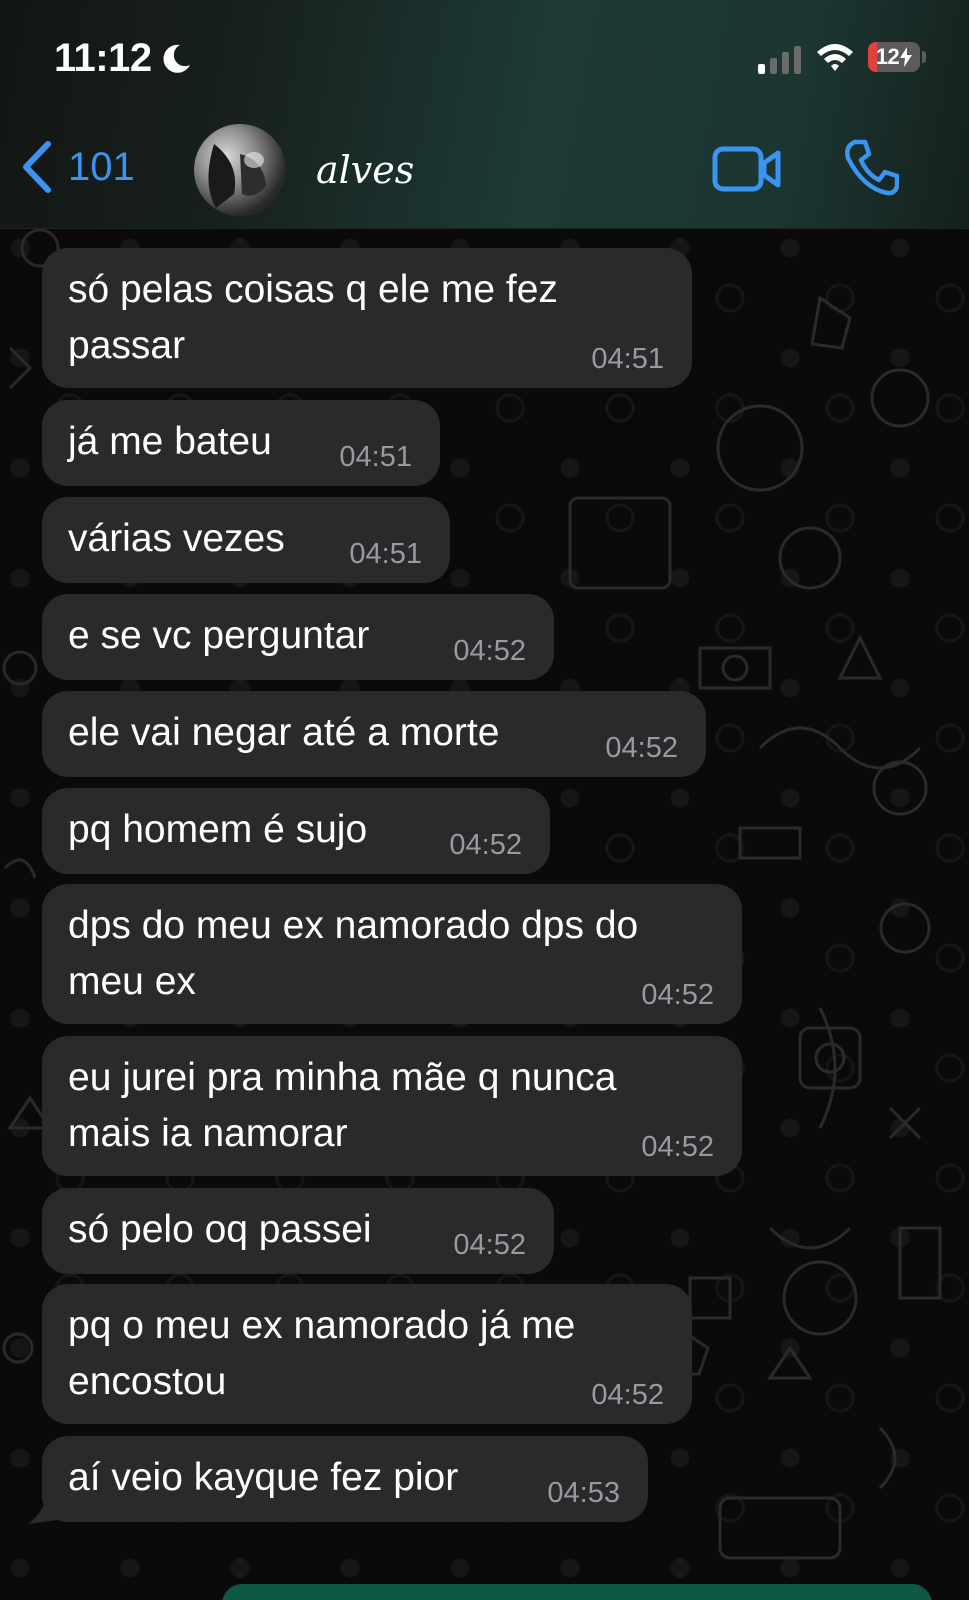 Image resolution: width=969 pixels, height=1600 pixels. Describe the element at coordinates (37, 167) in the screenshot. I see `back-chevron-icon` at that location.